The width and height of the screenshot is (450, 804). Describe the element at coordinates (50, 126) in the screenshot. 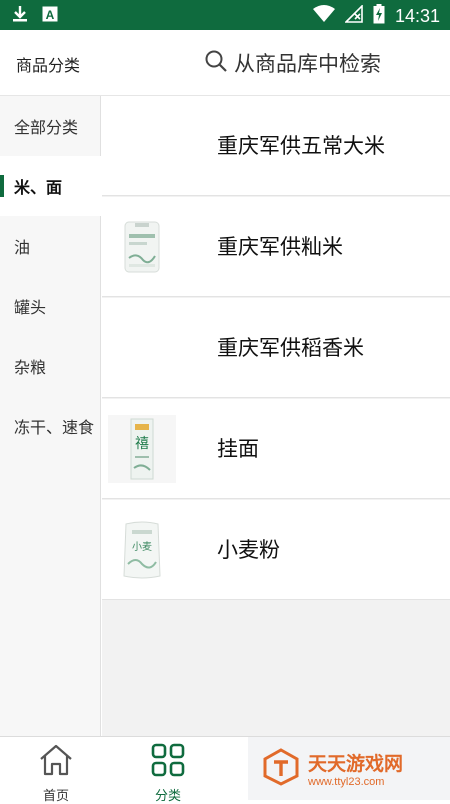

I see `sidebar-item-all: 全部分类` at that location.